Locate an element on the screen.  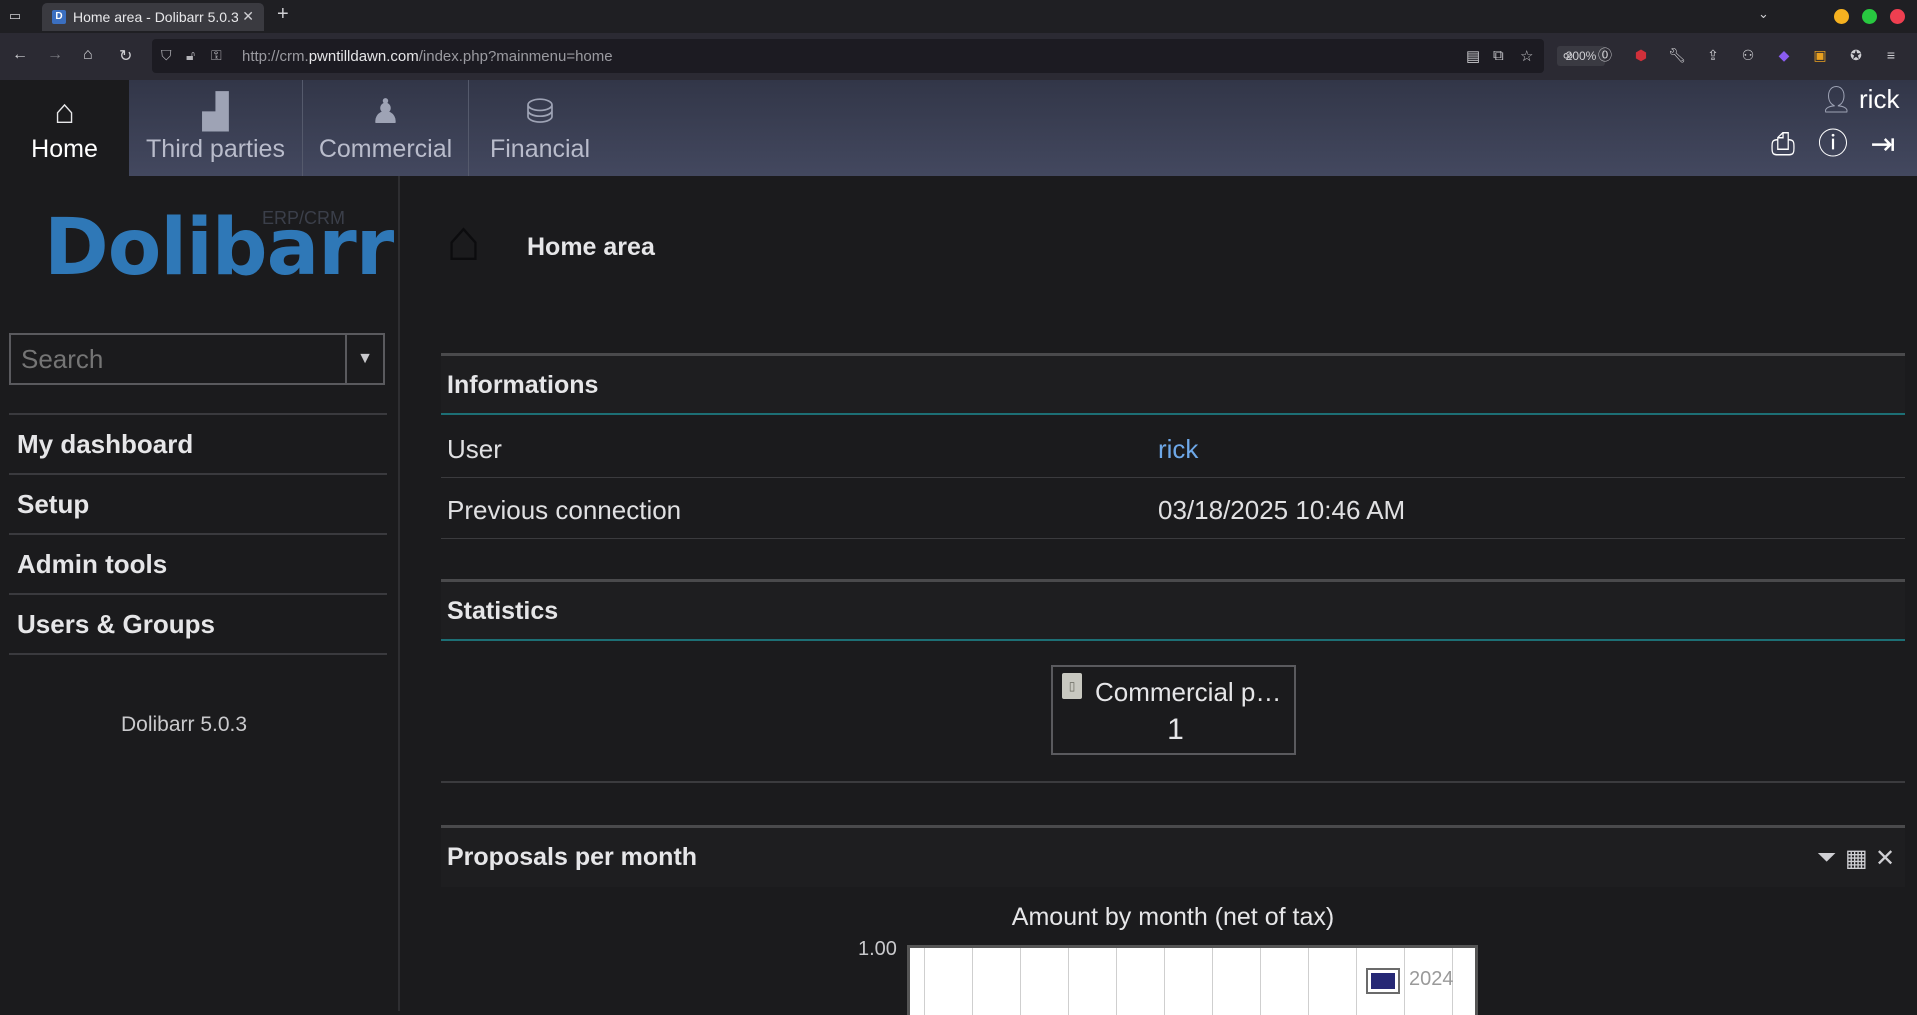
bookmark-star-icon: ☆ is located at coordinates (1526, 56).